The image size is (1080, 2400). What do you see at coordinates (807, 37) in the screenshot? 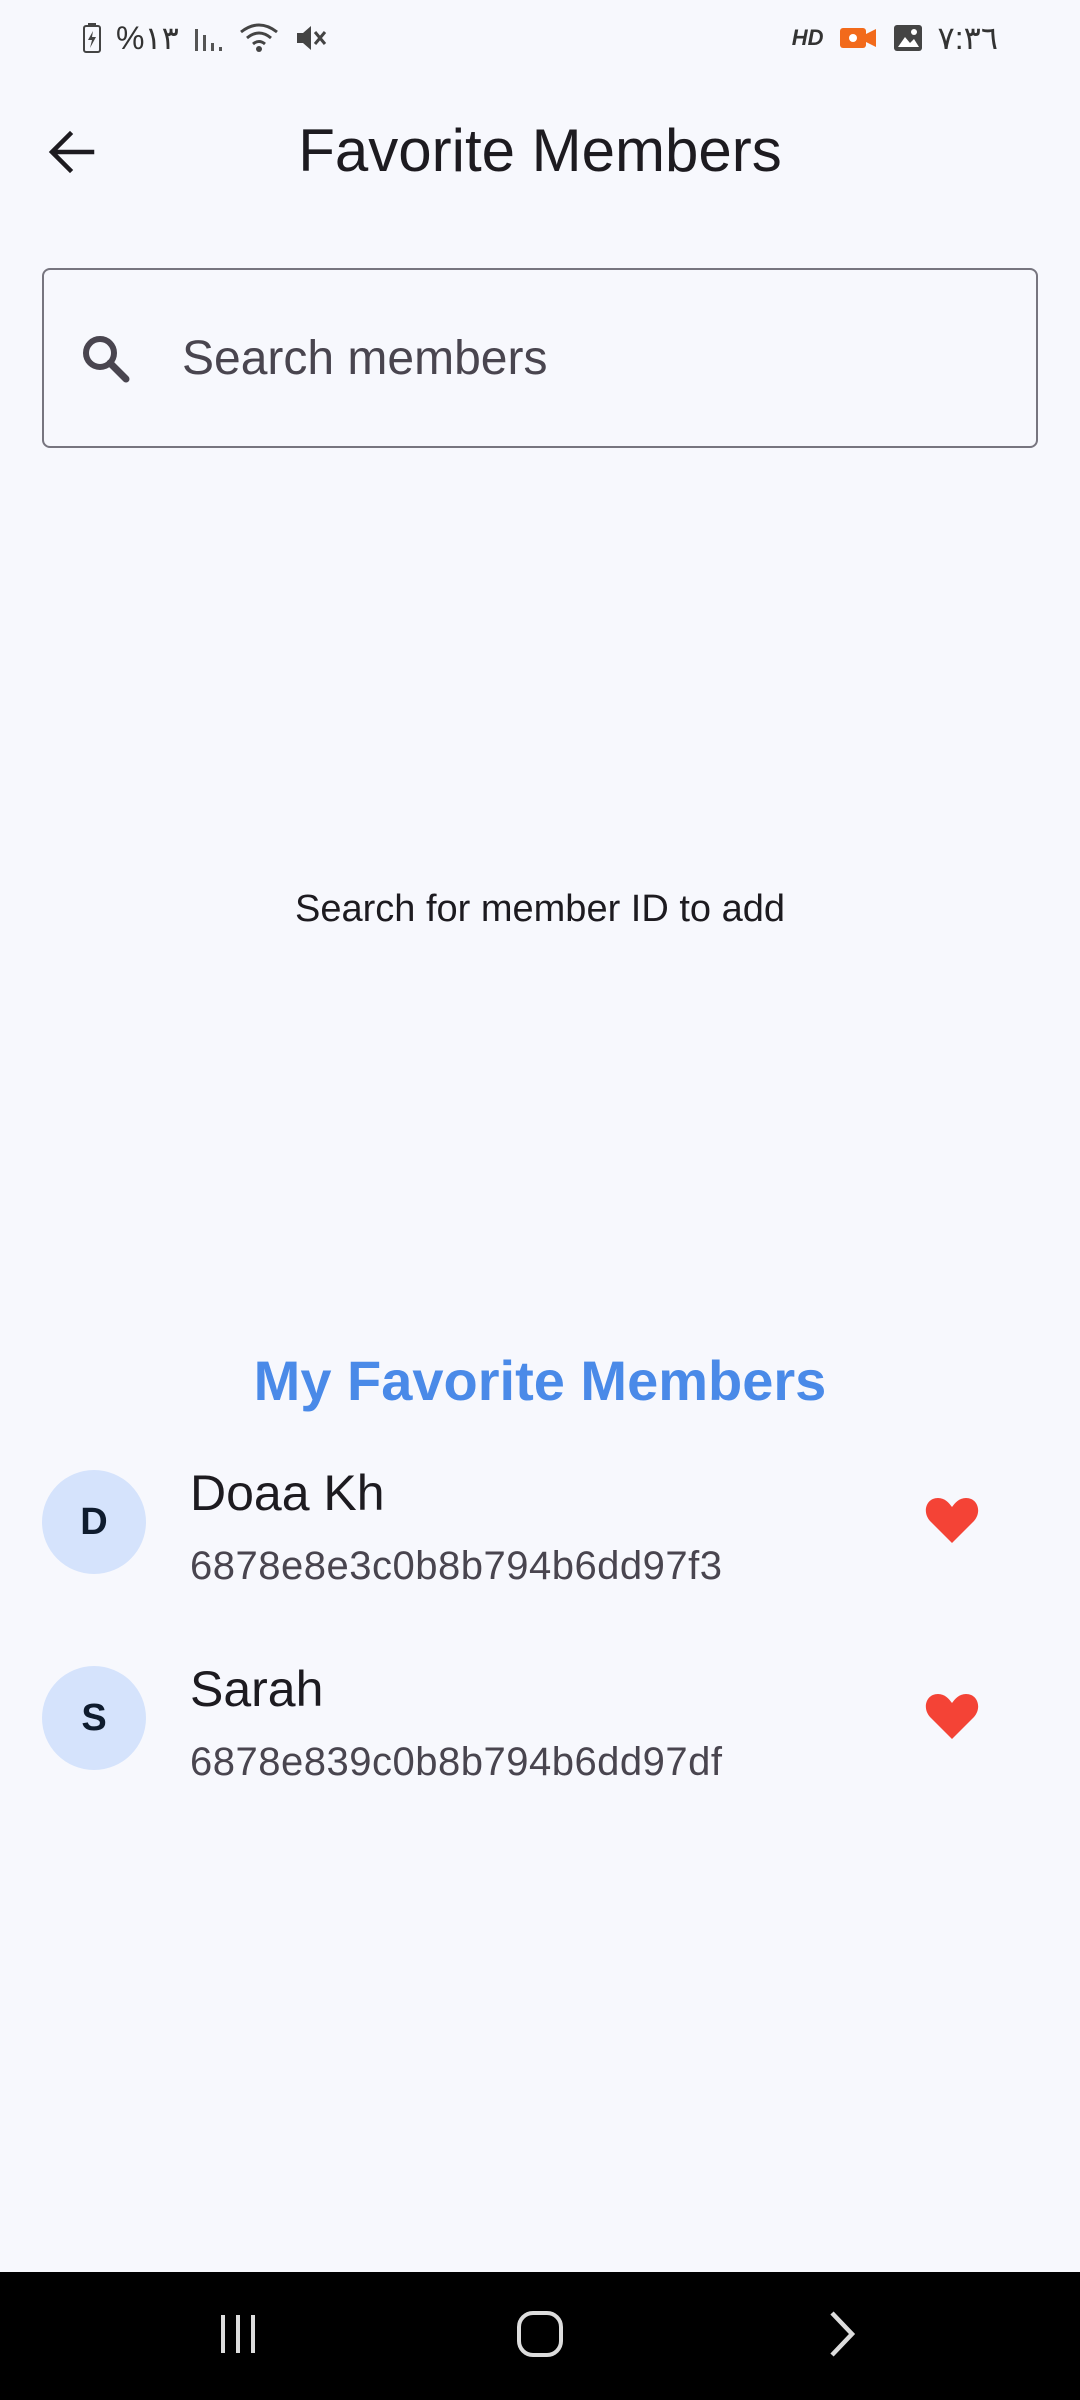
I see `hd-badge: HD` at bounding box center [807, 37].